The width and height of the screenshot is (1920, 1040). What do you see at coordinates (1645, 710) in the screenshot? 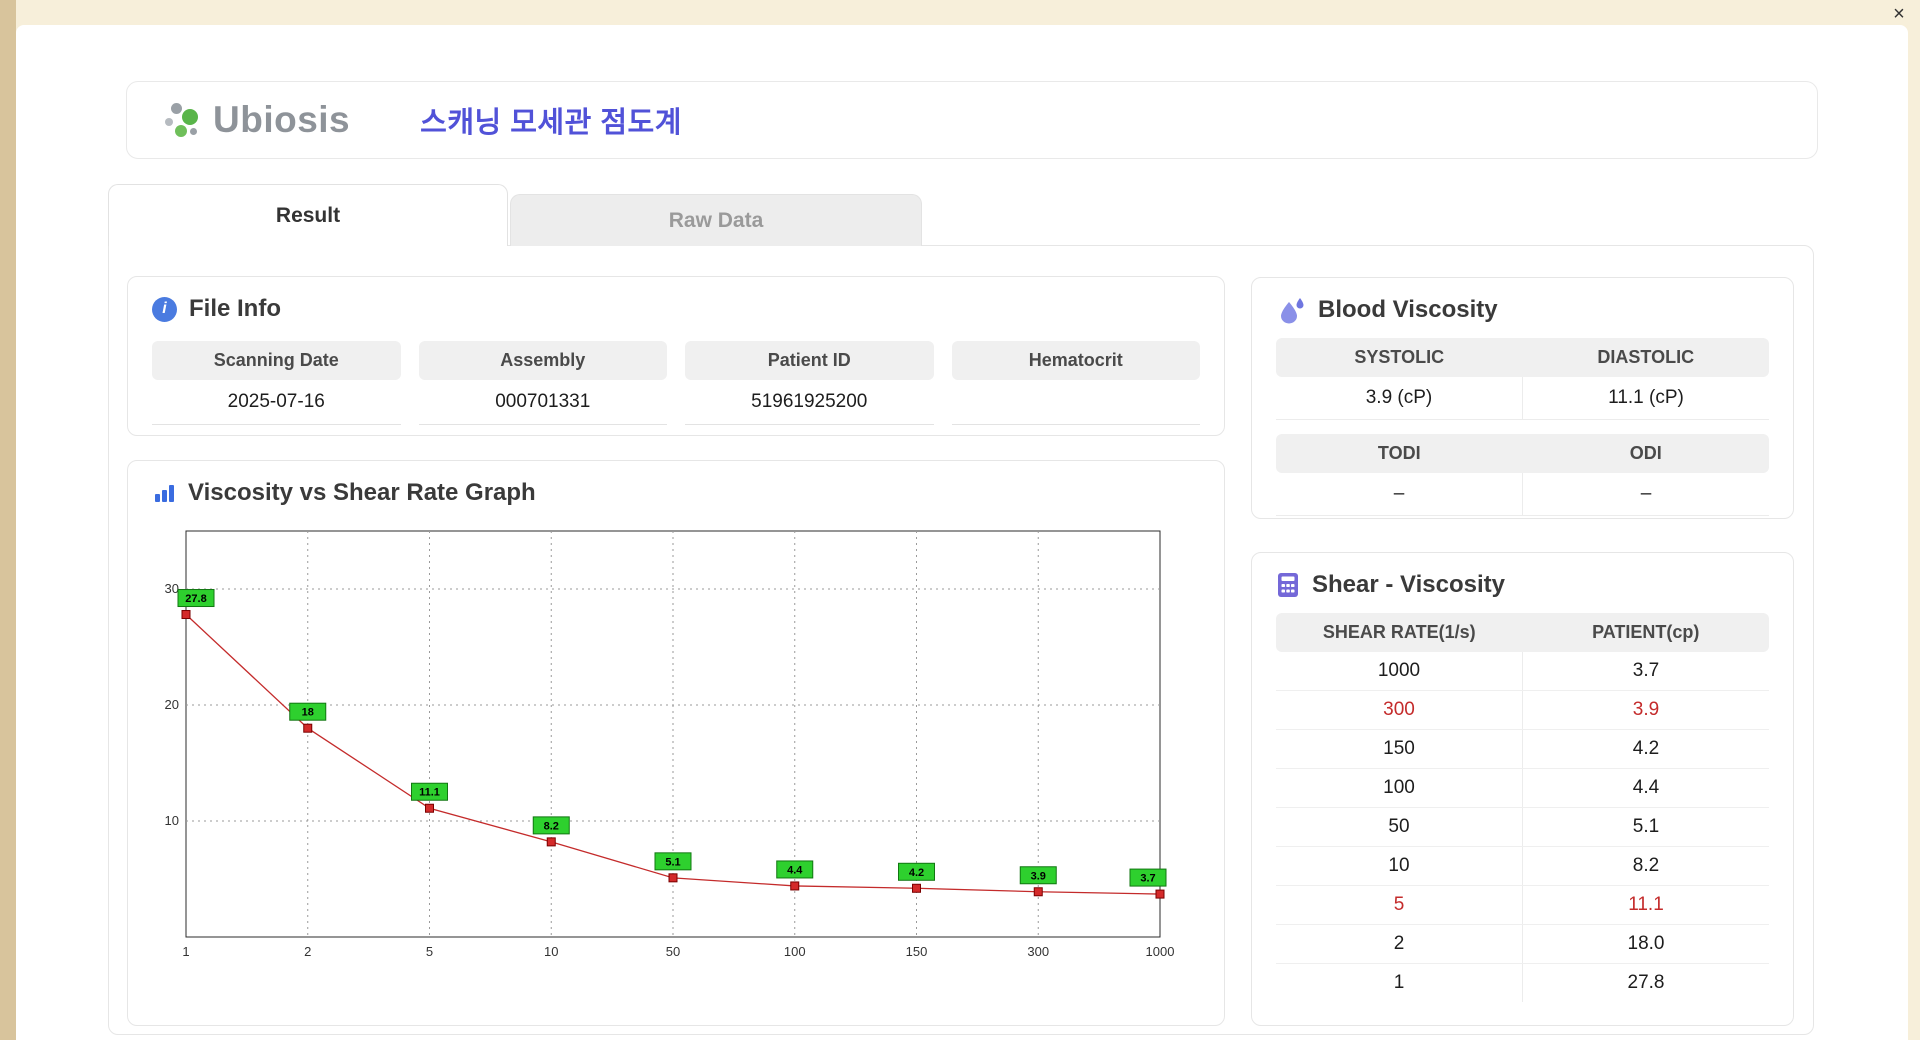
I see `patient-viscosity-value: 3.9` at bounding box center [1645, 710].